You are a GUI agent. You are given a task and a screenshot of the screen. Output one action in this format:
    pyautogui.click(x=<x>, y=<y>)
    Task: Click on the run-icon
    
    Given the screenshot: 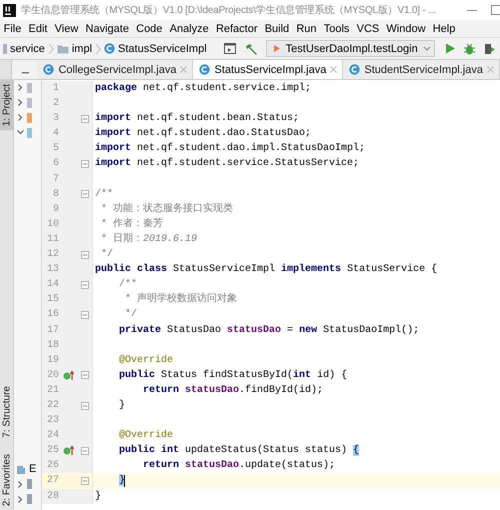 What is the action you would take?
    pyautogui.click(x=449, y=48)
    